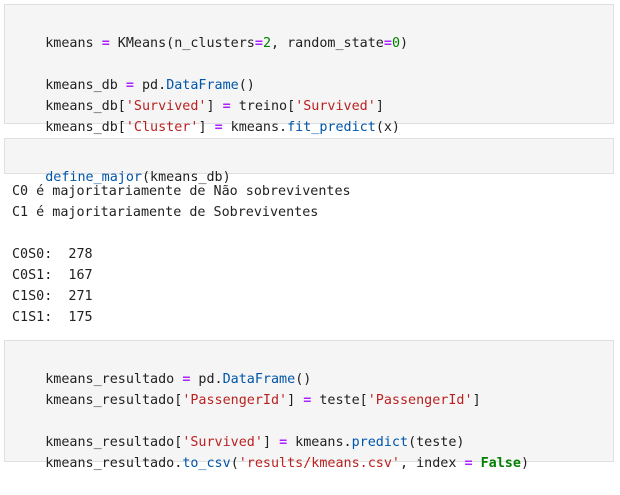 Image resolution: width=620 pixels, height=495 pixels. Describe the element at coordinates (121, 165) in the screenshot. I see `code-line: define_major(kmeans_db)` at that location.